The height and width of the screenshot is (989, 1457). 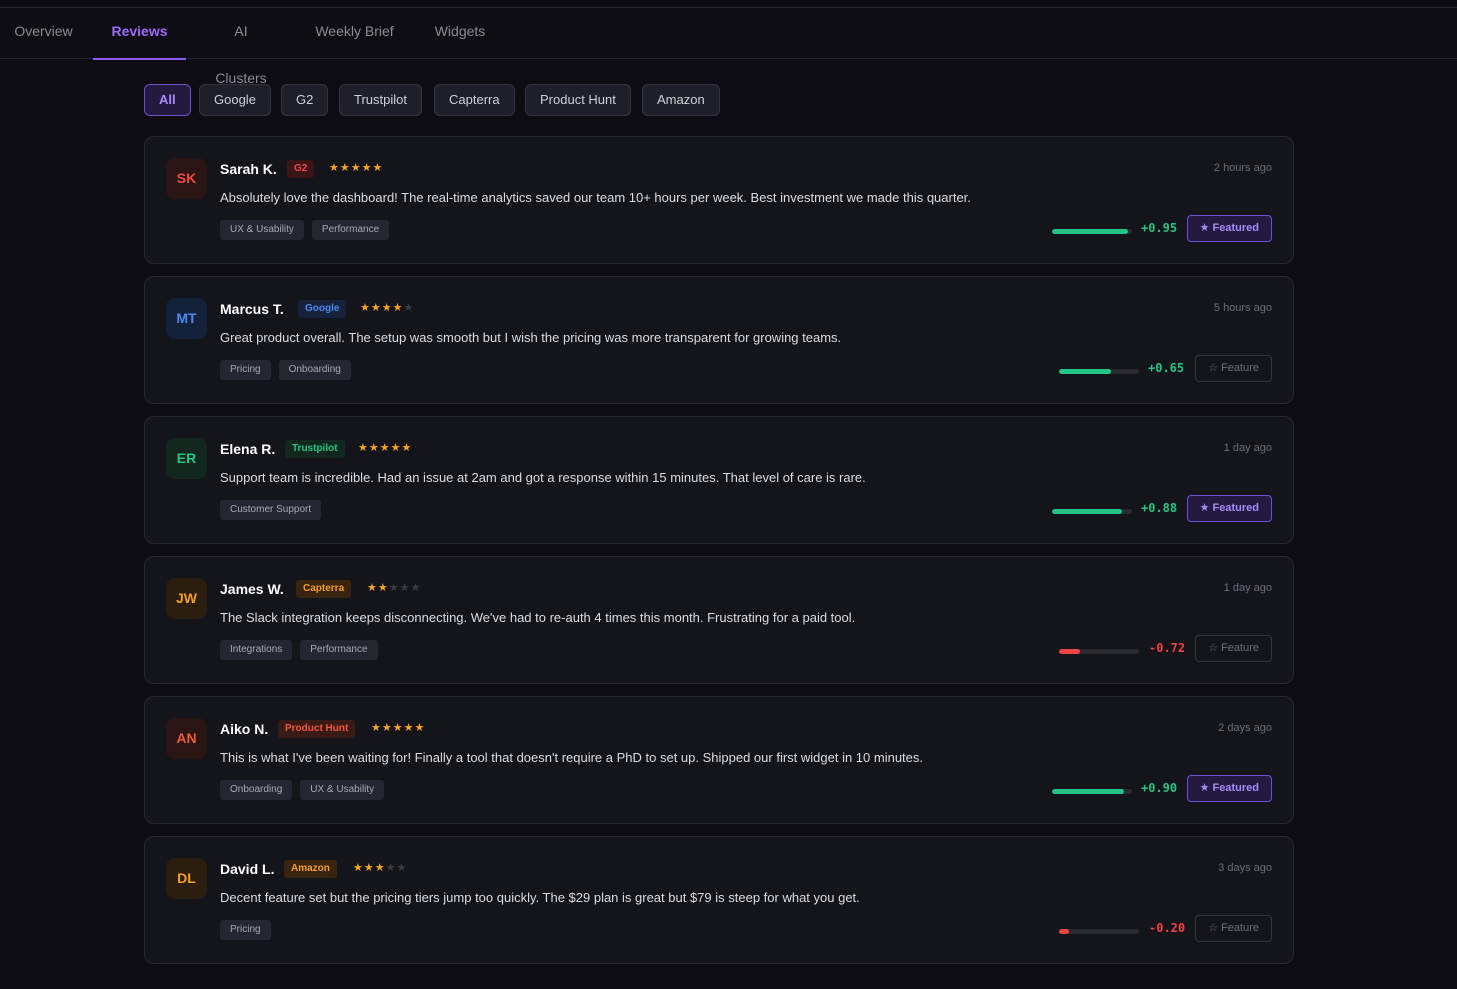 I want to click on reviewer-name: Aiko N., so click(x=244, y=729).